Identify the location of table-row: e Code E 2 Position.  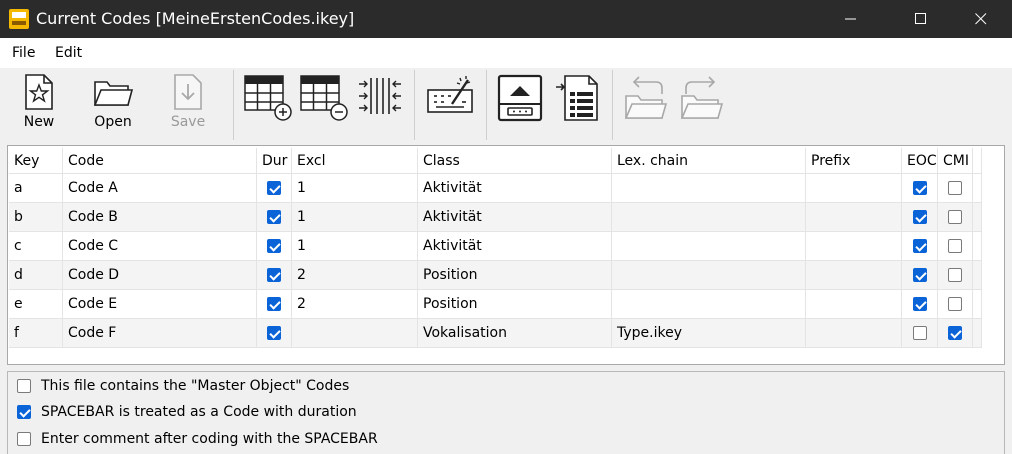
(495, 304).